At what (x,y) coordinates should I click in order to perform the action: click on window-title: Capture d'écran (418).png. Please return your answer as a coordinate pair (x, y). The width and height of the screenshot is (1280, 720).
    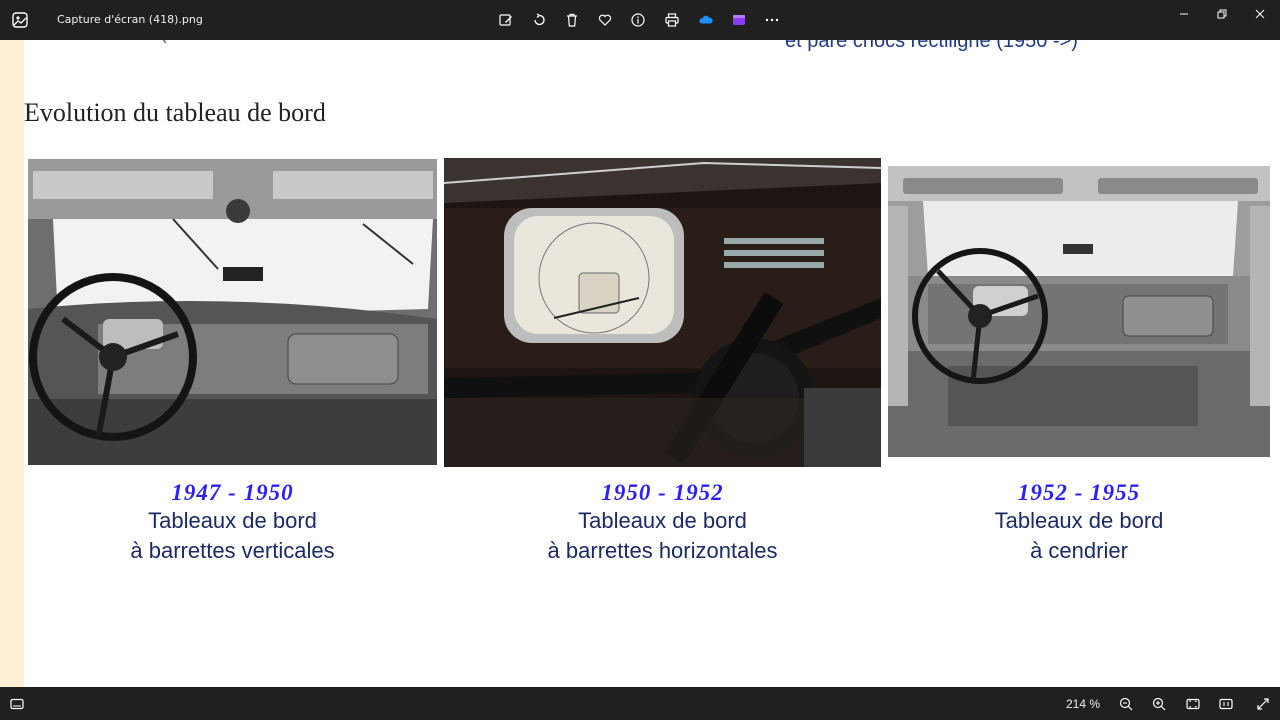
    Looking at the image, I should click on (130, 19).